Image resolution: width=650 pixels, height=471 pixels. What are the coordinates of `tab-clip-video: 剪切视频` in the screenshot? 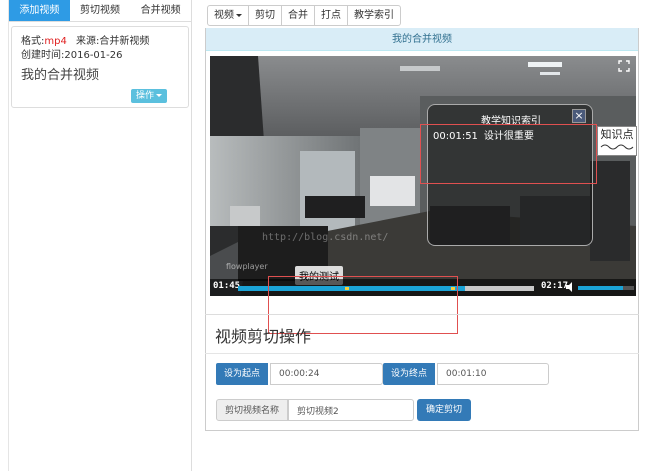 It's located at (100, 10).